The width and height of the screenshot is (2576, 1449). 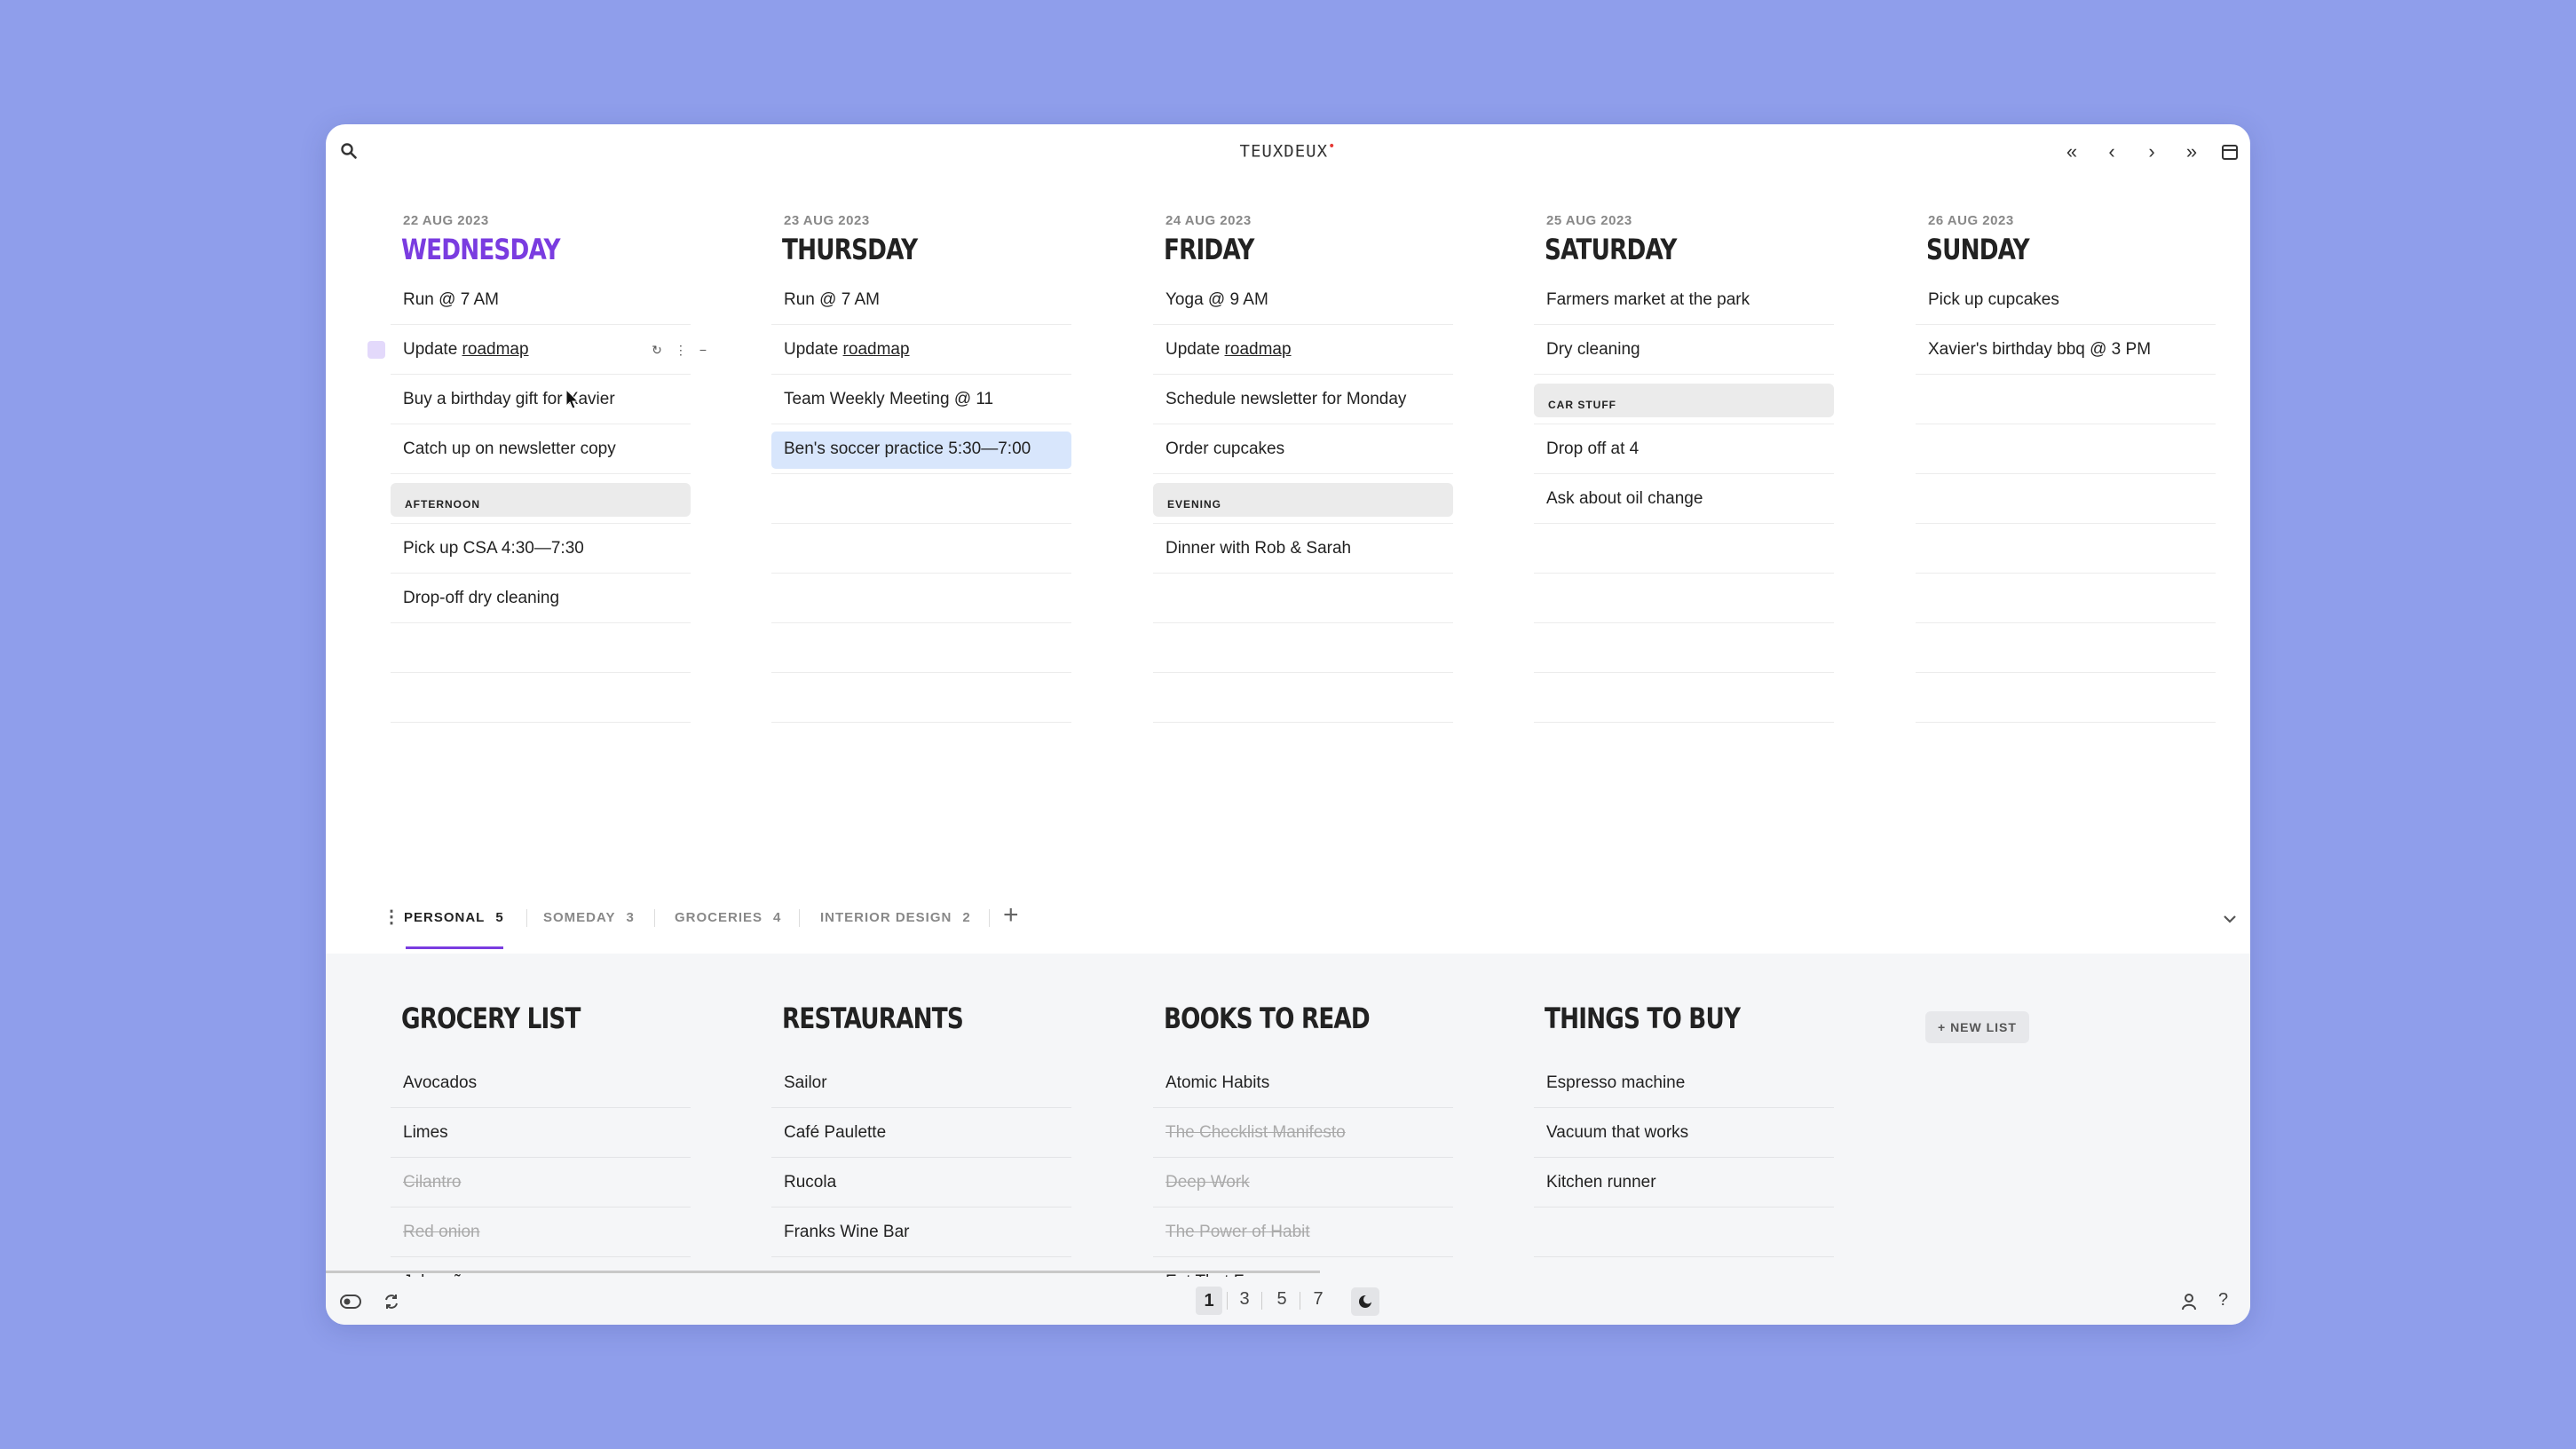 I want to click on zoom-3-button: 3, so click(x=1244, y=1299).